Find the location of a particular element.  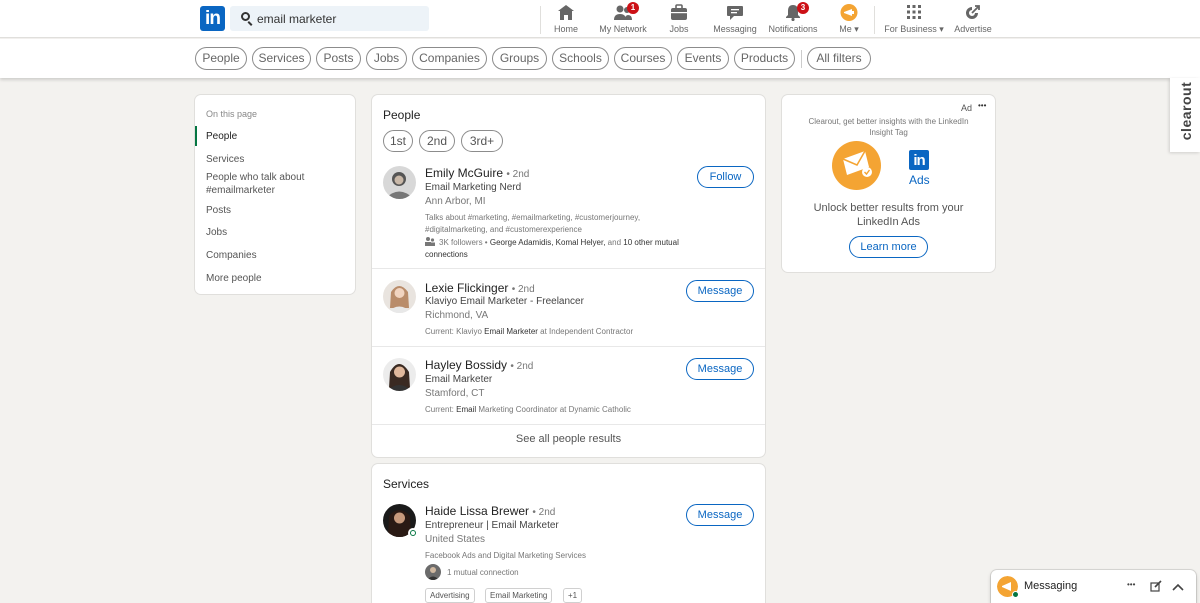

nav-my-network: 1 My Network is located at coordinates (623, 18).